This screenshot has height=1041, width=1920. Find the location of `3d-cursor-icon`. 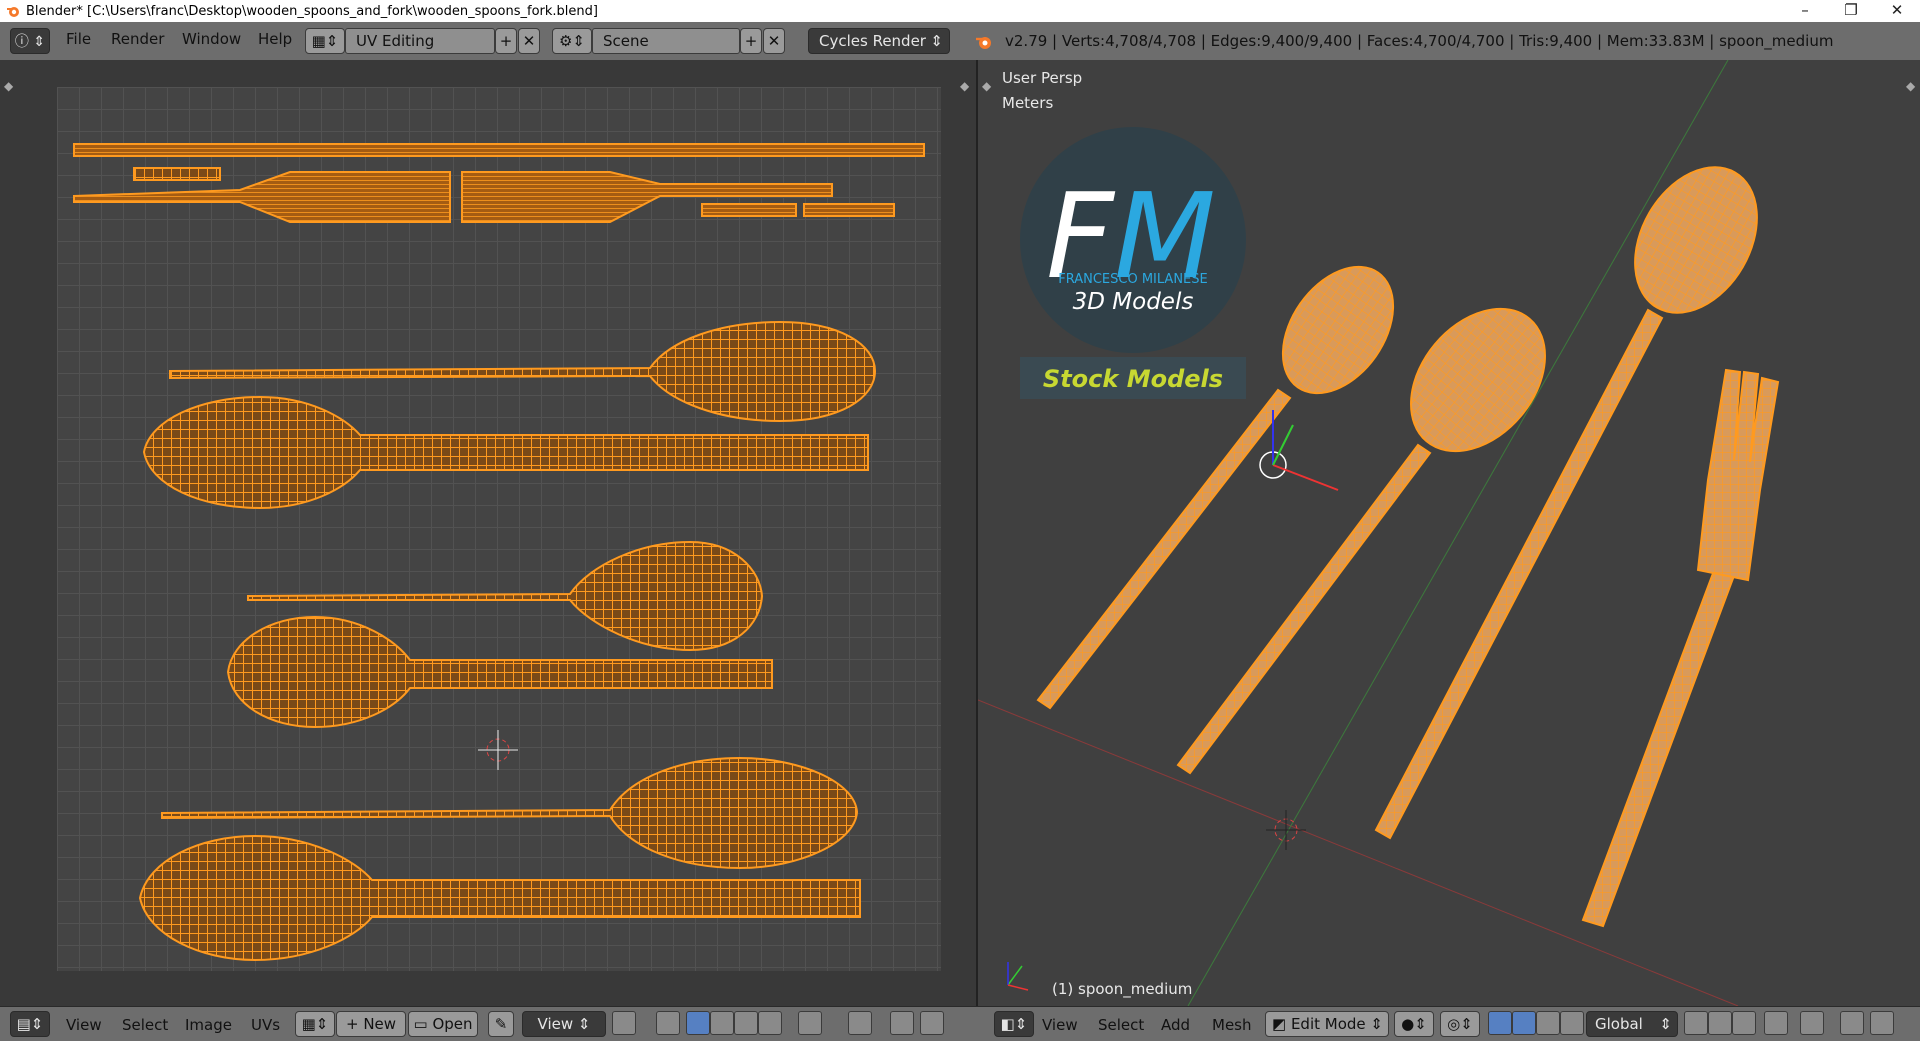

3d-cursor-icon is located at coordinates (1286, 830).